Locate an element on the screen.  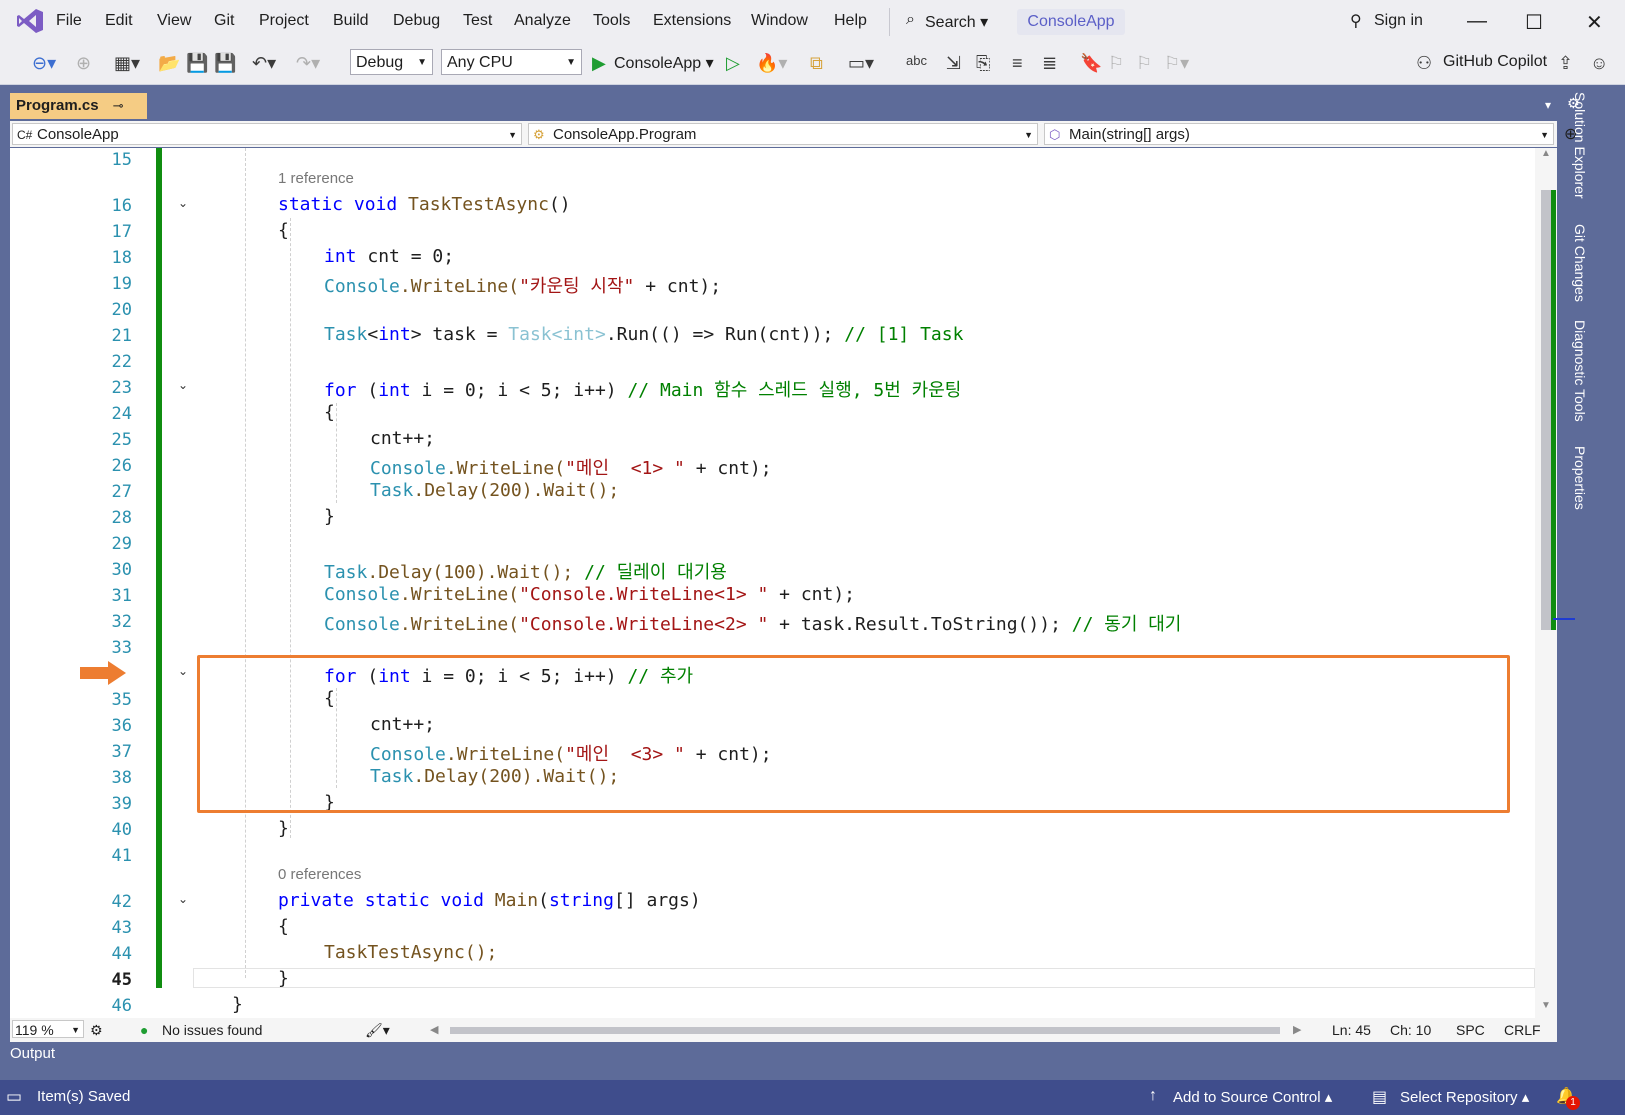
redo-icon: ↷▾ is located at coordinates (308, 63).